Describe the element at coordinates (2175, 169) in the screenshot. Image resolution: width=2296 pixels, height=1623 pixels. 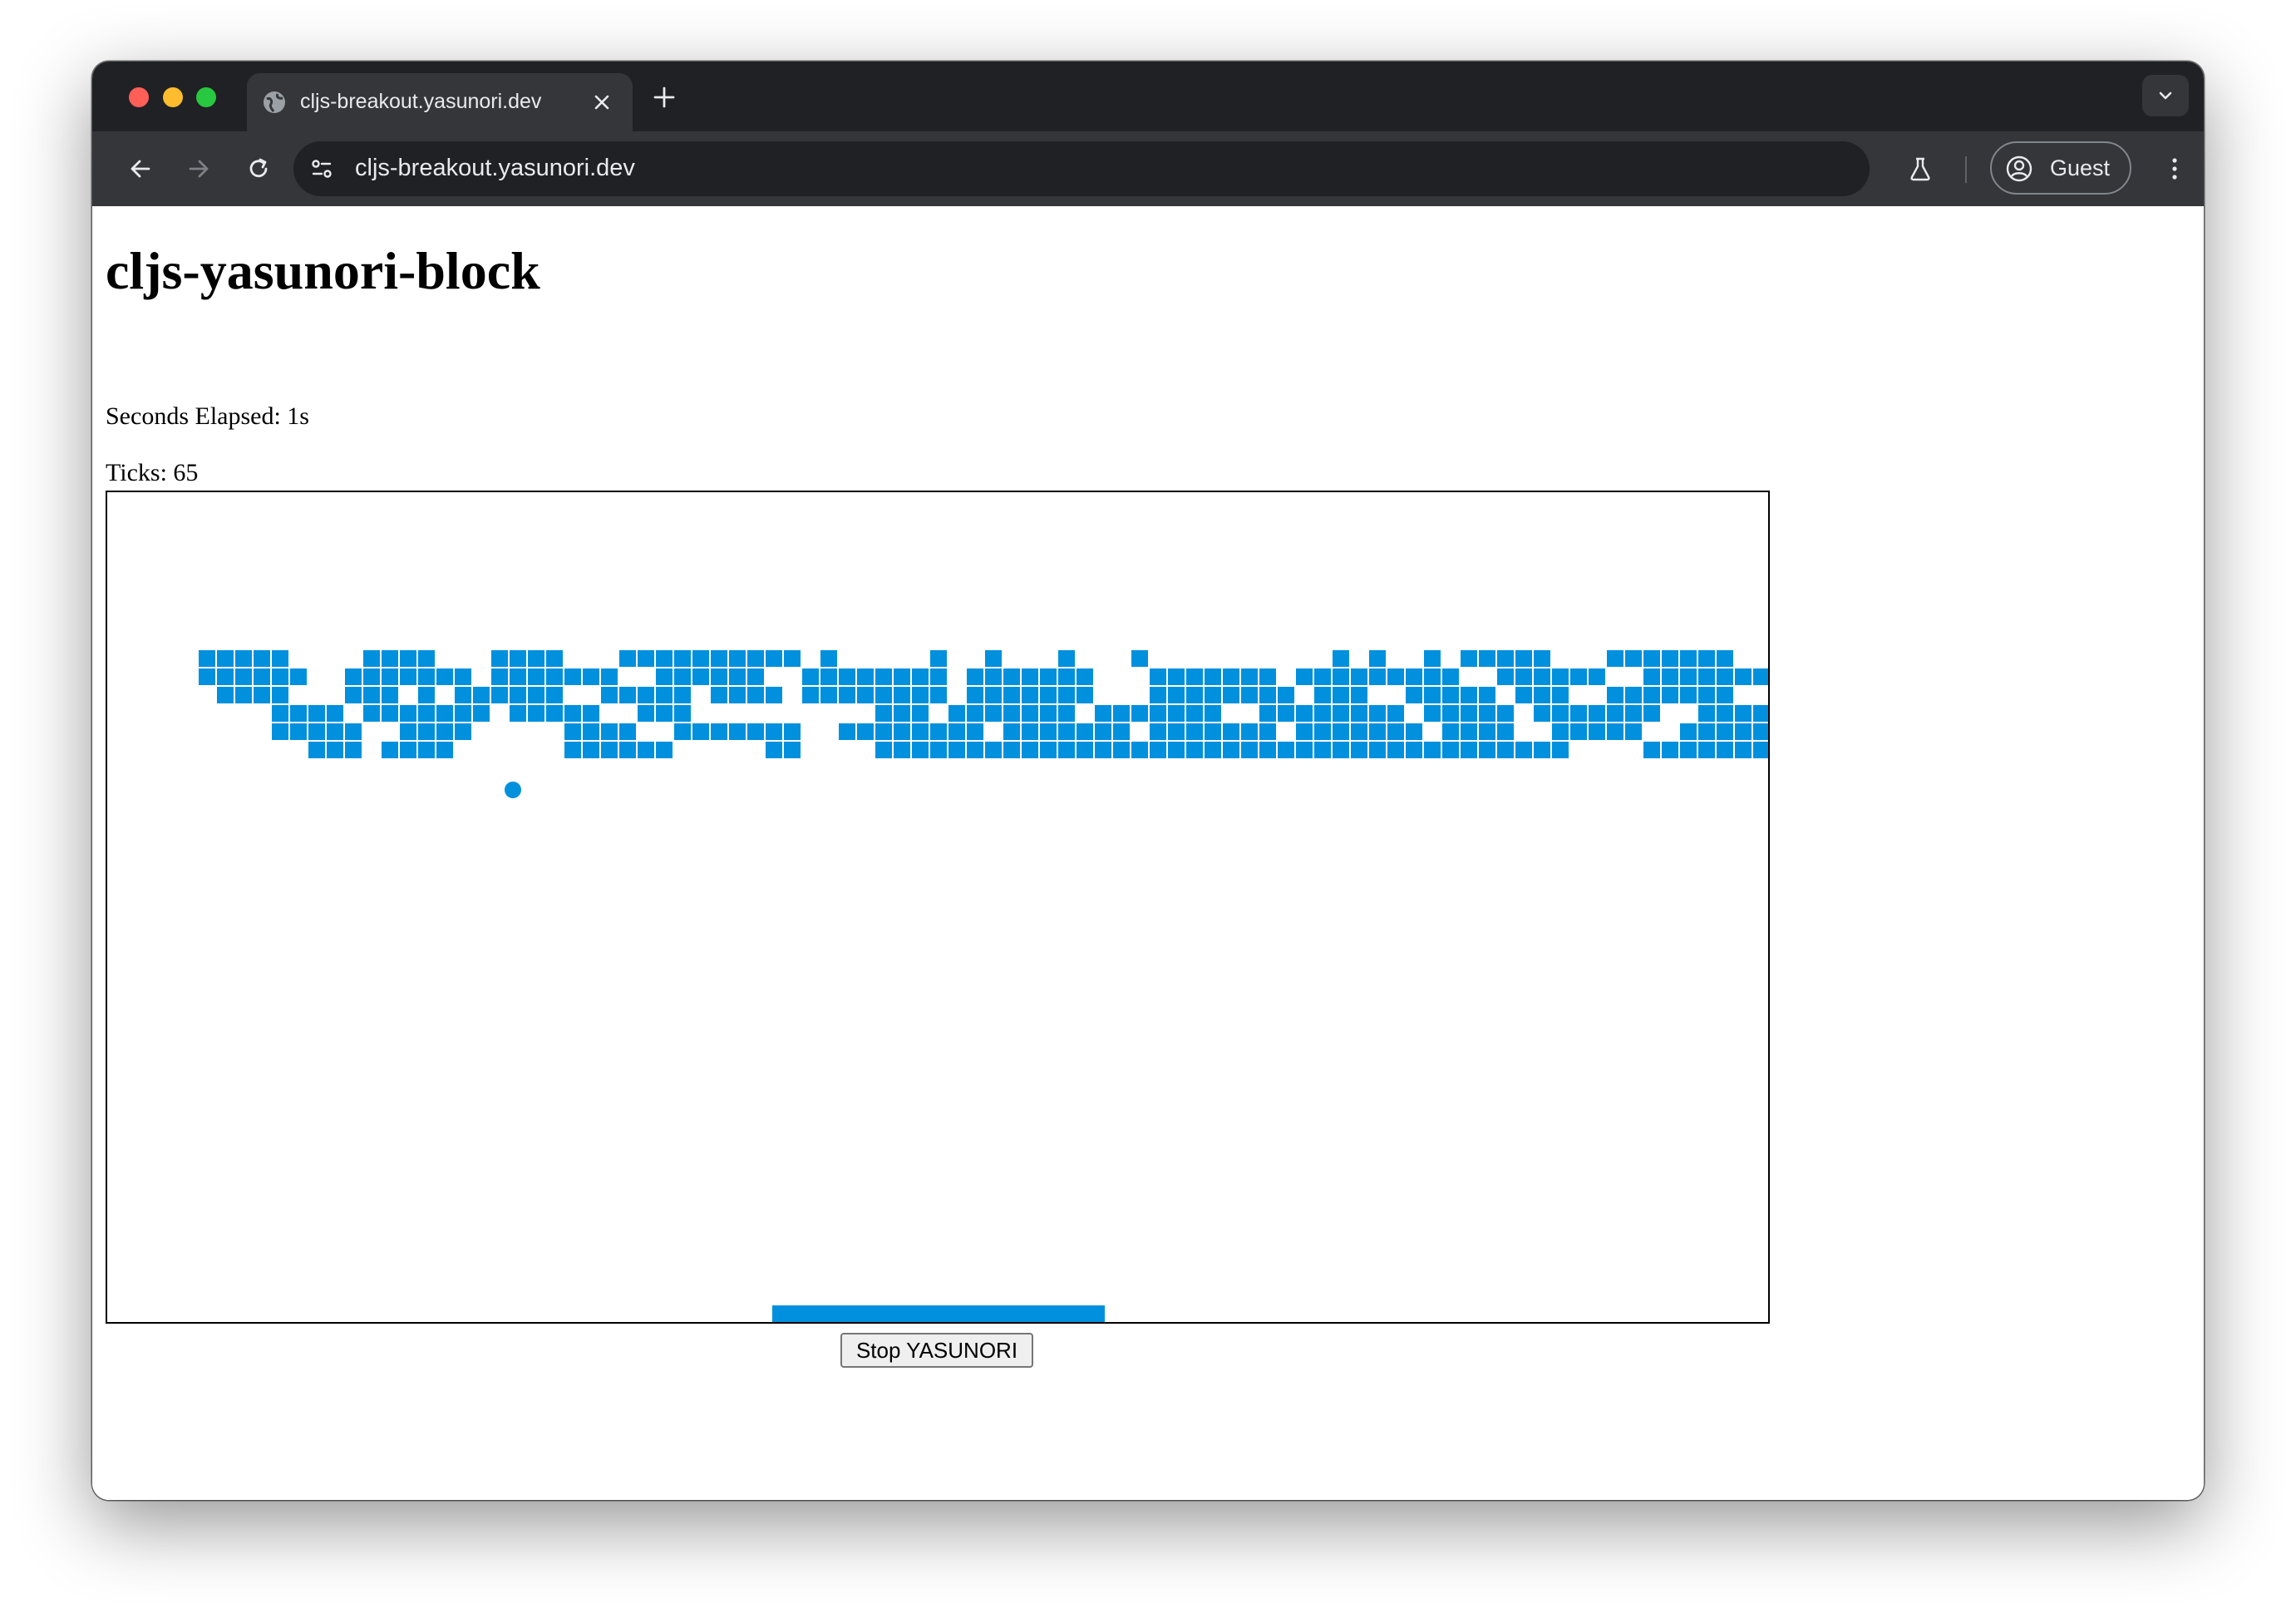
I see `kebab-menu-icon` at that location.